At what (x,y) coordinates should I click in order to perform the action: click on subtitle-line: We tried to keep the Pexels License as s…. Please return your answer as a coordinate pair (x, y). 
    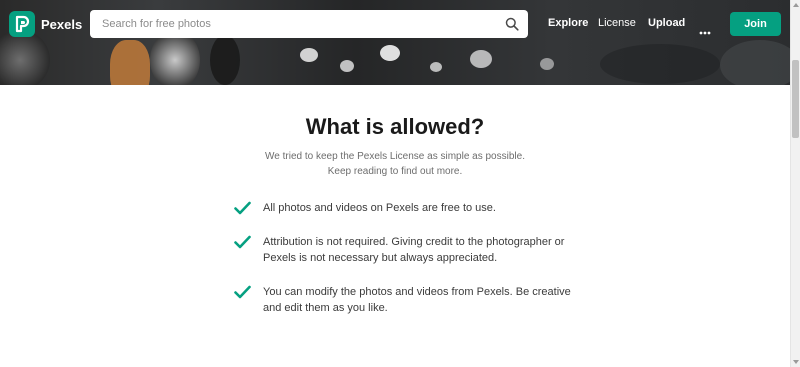
    Looking at the image, I should click on (395, 156).